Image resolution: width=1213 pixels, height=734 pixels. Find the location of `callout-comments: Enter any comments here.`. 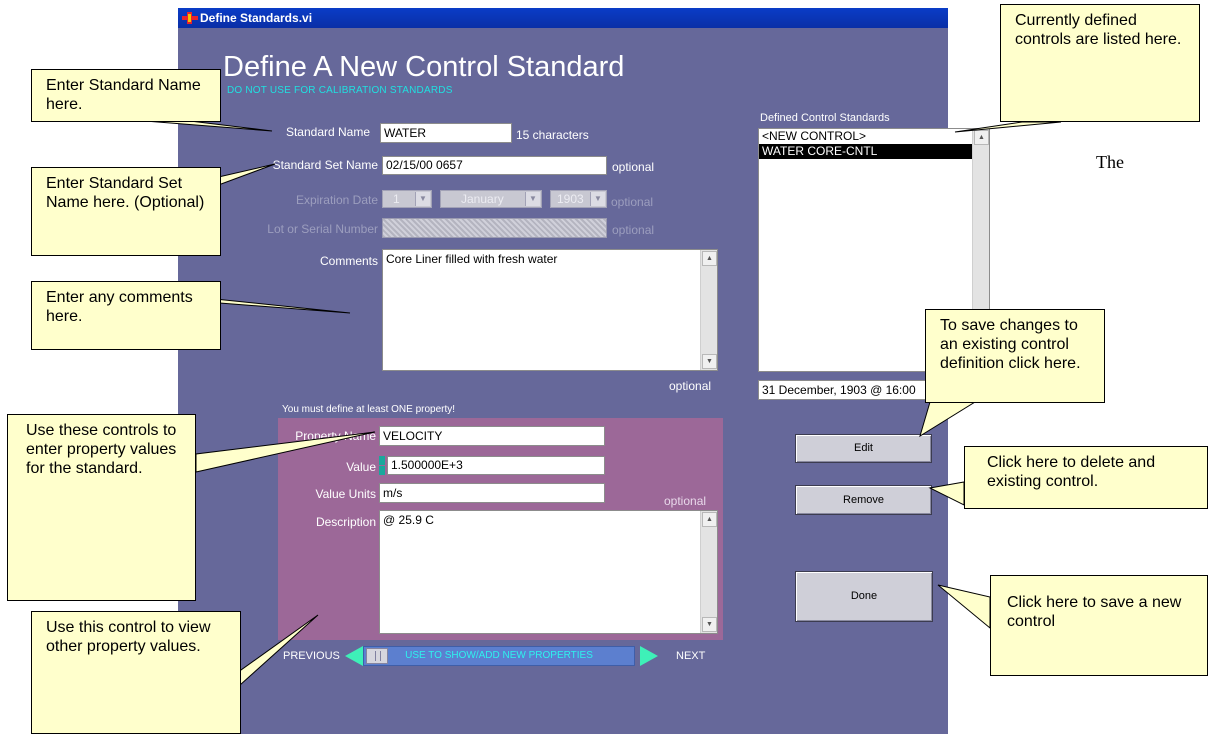

callout-comments: Enter any comments here. is located at coordinates (126, 315).